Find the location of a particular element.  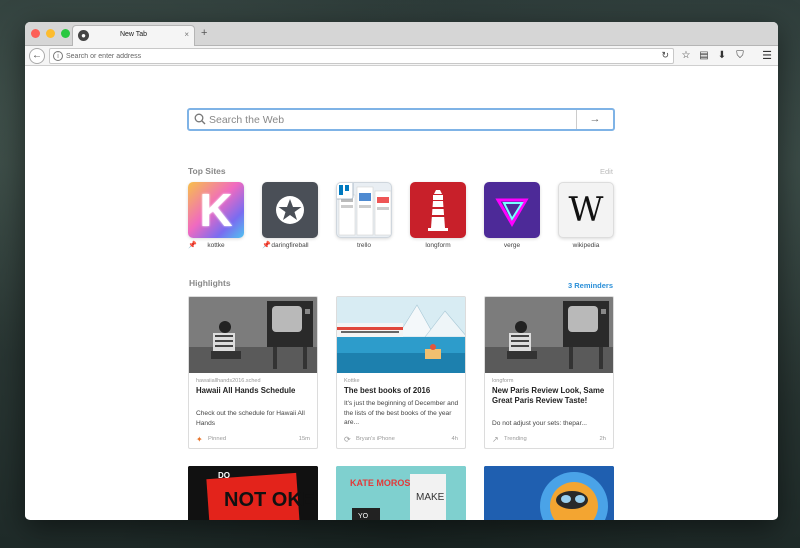

top-site-label: verge is located at coordinates (512, 245).